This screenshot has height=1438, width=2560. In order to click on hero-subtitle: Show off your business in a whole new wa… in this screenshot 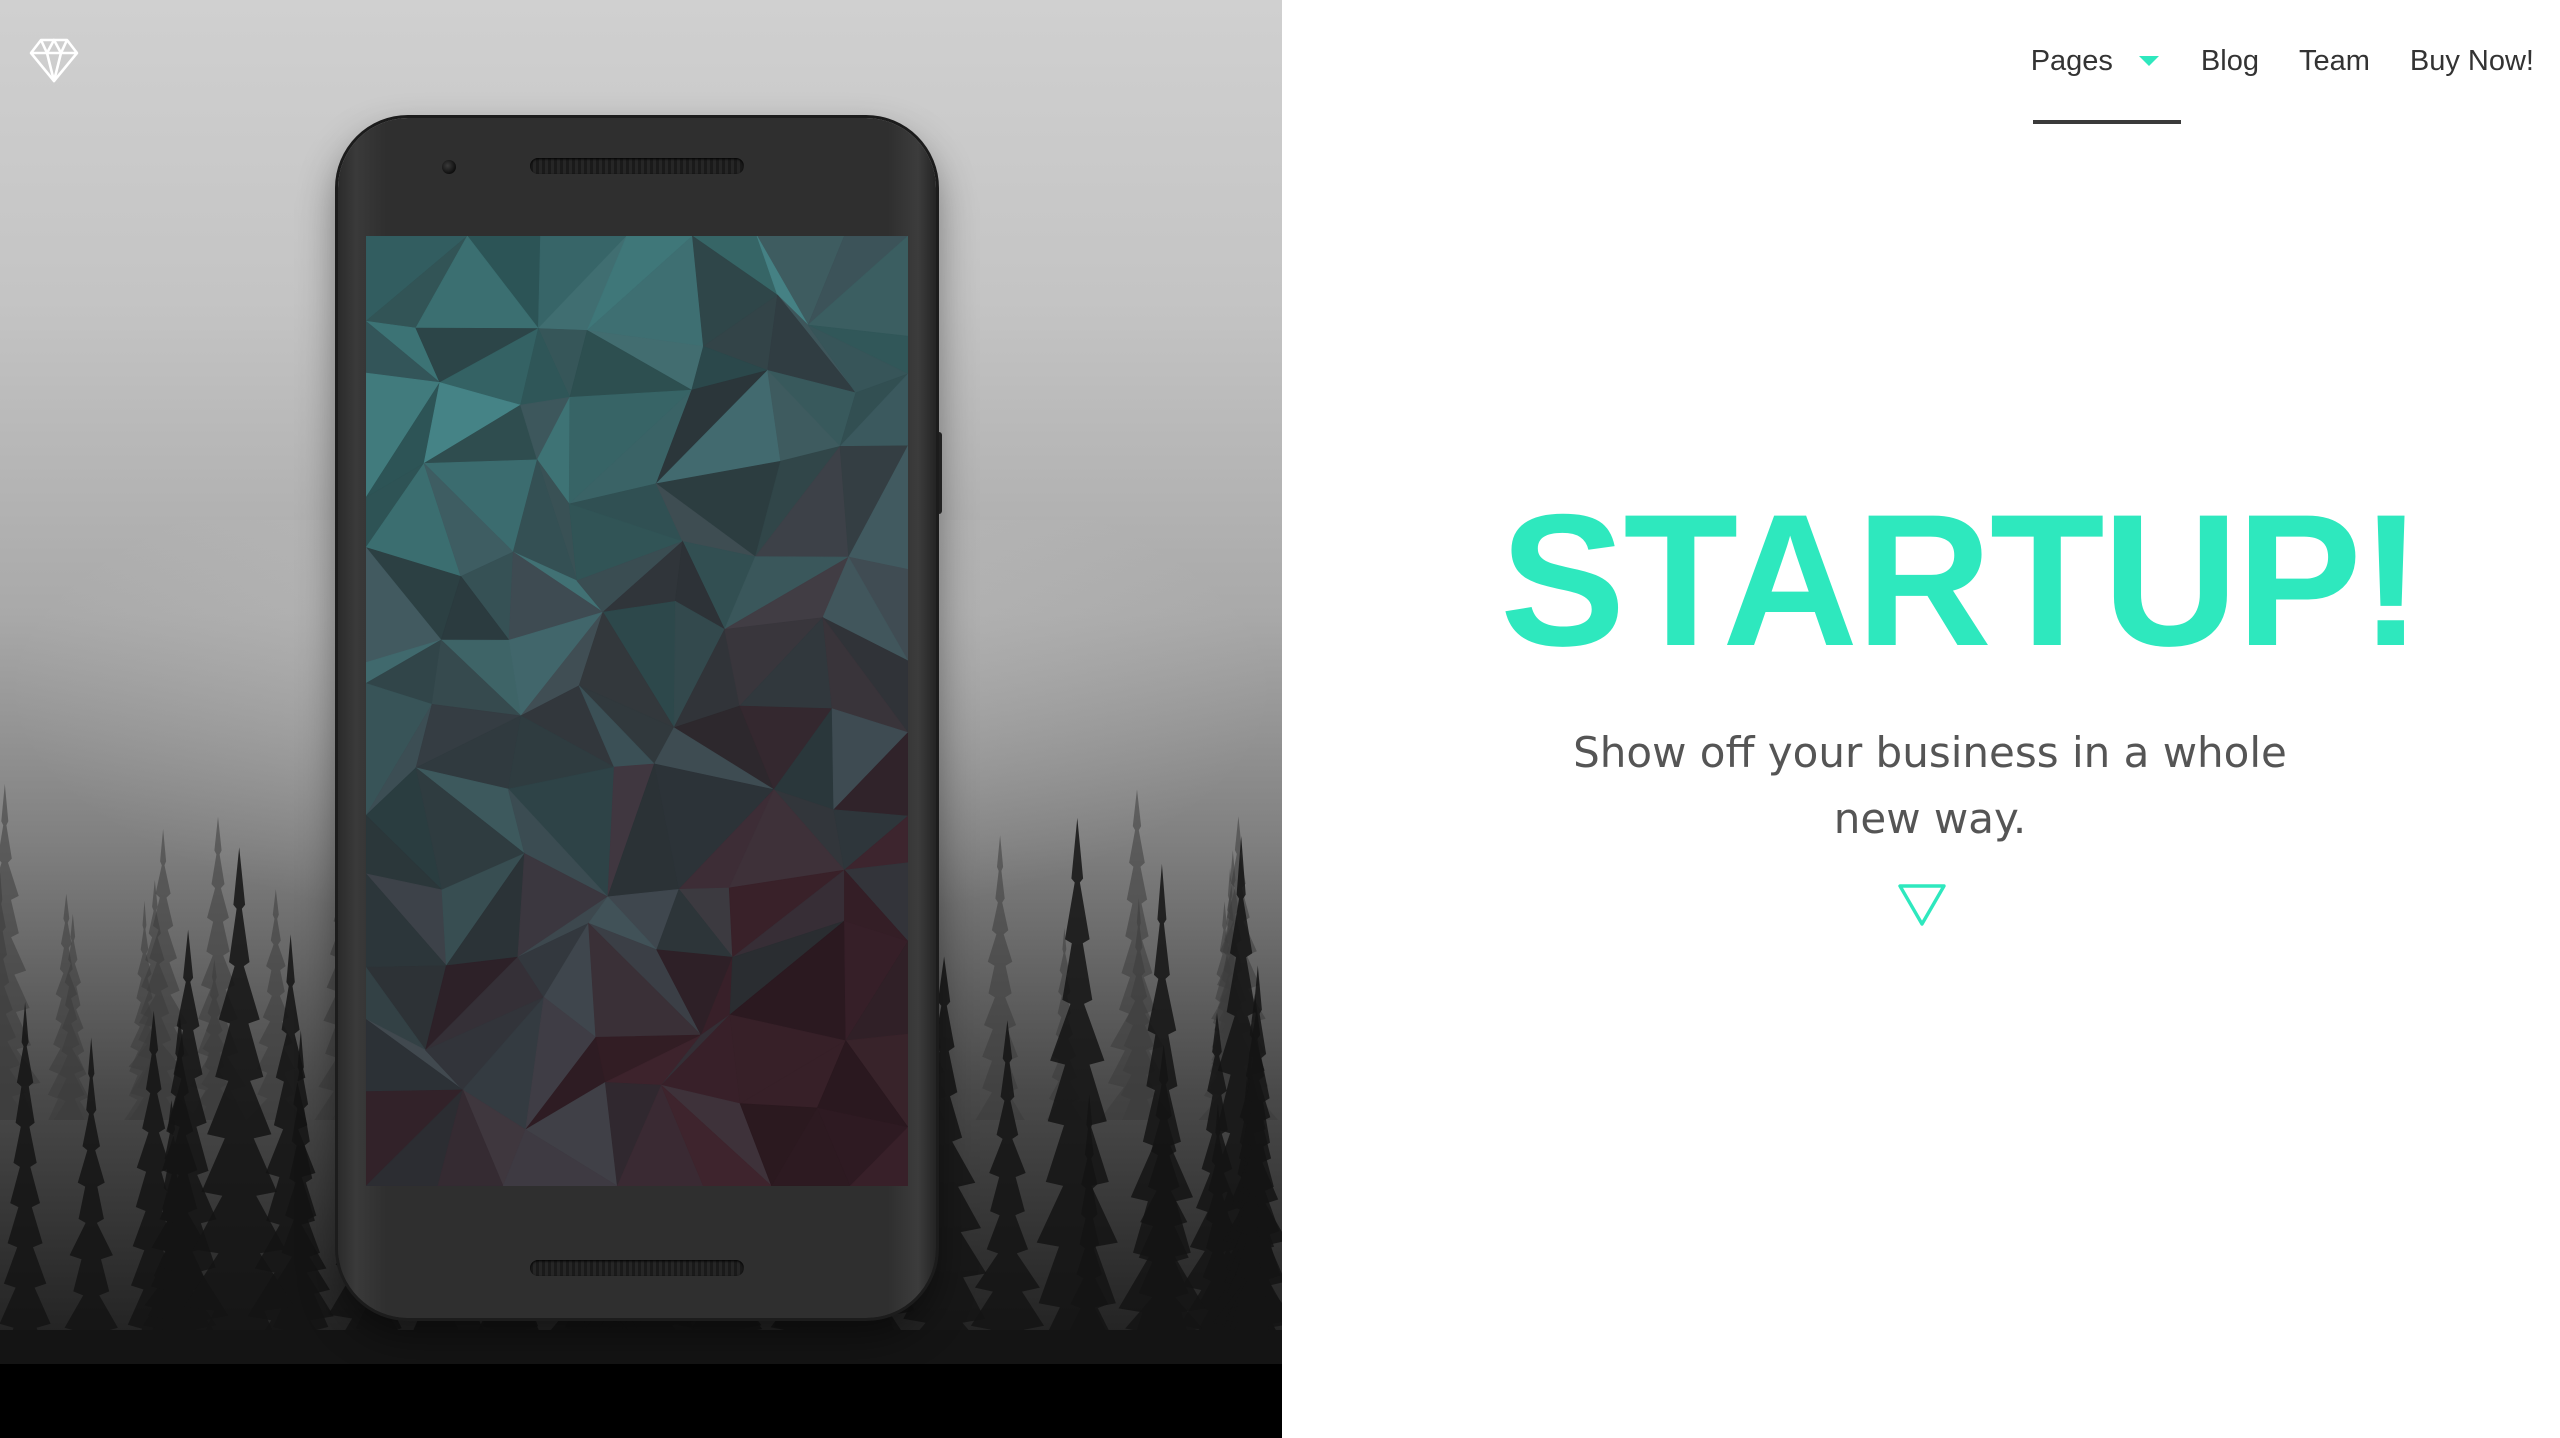, I will do `click(1930, 785)`.